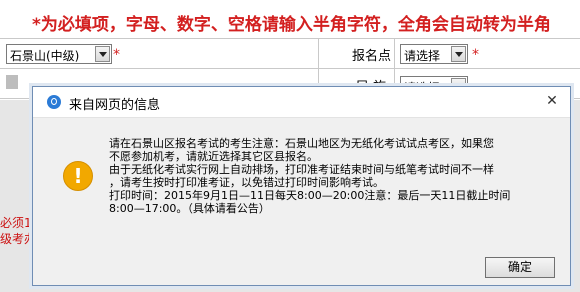 The height and width of the screenshot is (292, 580). What do you see at coordinates (552, 101) in the screenshot?
I see `close-icon: ✕` at bounding box center [552, 101].